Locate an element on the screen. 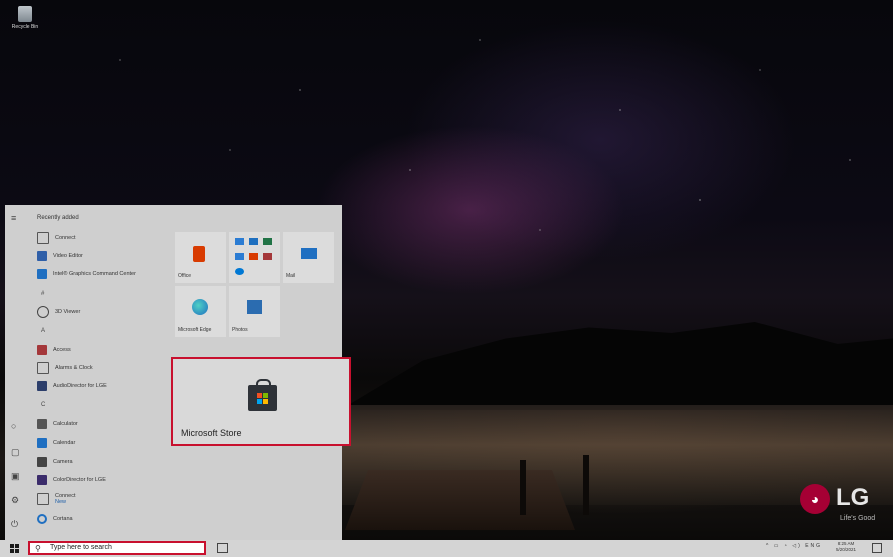 Image resolution: width=893 pixels, height=557 pixels. calculator-icon is located at coordinates (42, 424).